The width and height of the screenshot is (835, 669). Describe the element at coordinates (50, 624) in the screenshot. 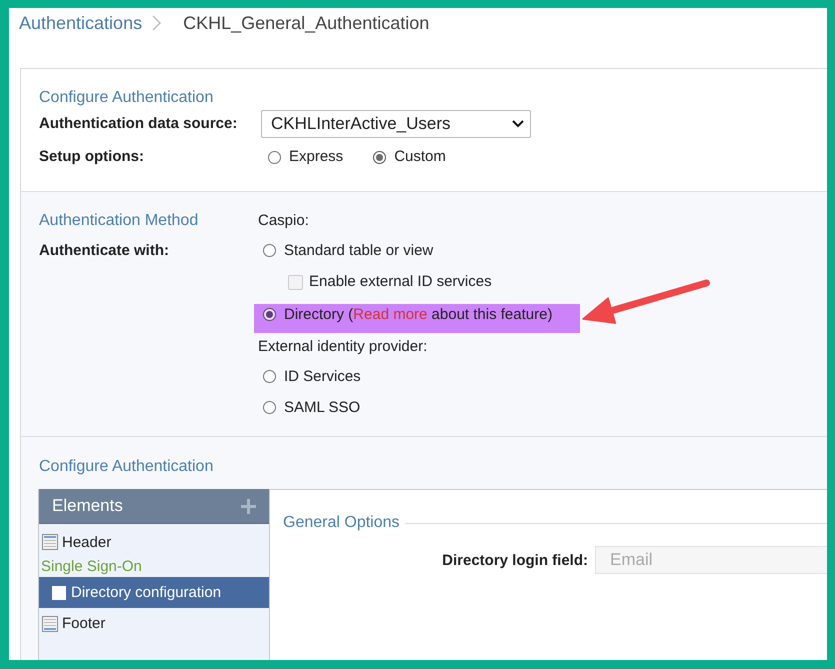

I see `footer-section-icon` at that location.